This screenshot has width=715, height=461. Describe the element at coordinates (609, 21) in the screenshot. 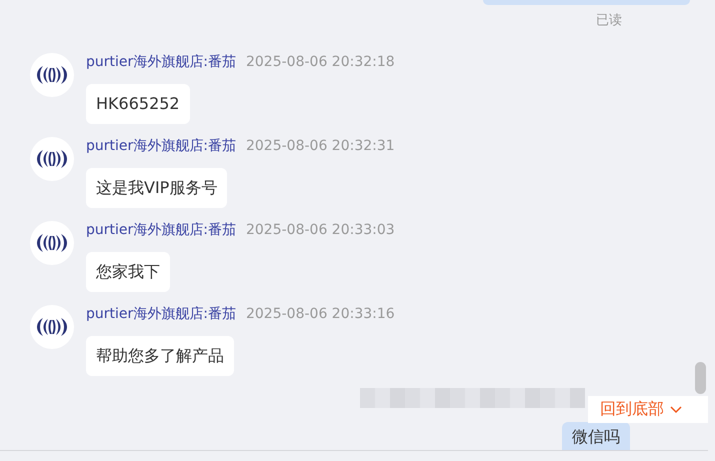

I see `read-status: 已读` at that location.